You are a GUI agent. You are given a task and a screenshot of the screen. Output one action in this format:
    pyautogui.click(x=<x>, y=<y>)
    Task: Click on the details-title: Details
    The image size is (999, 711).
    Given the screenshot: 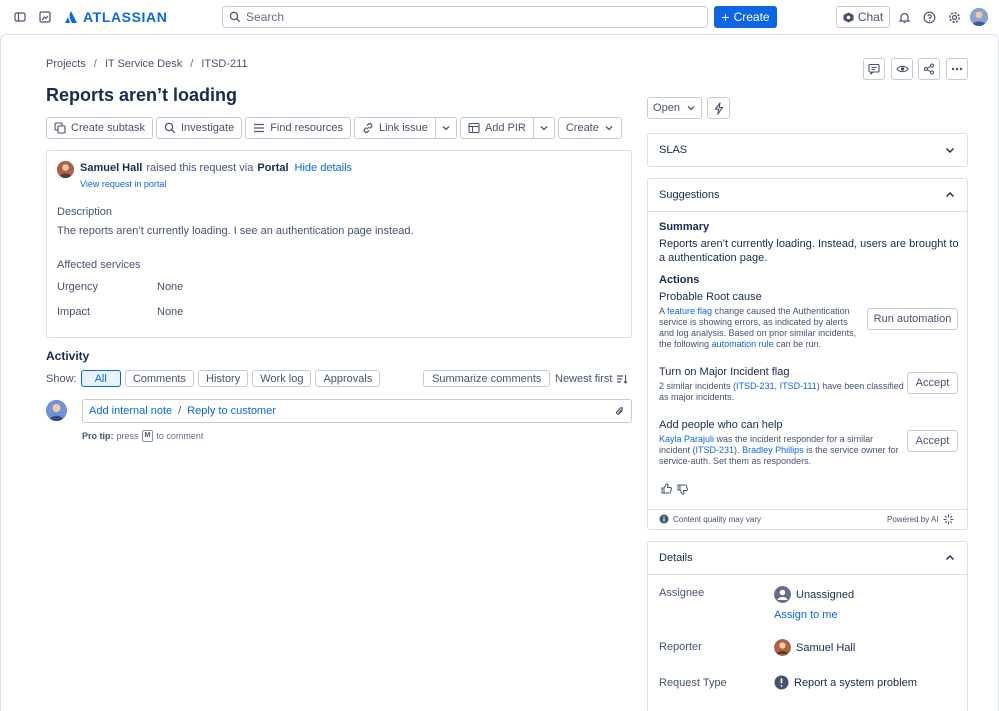 What is the action you would take?
    pyautogui.click(x=676, y=558)
    